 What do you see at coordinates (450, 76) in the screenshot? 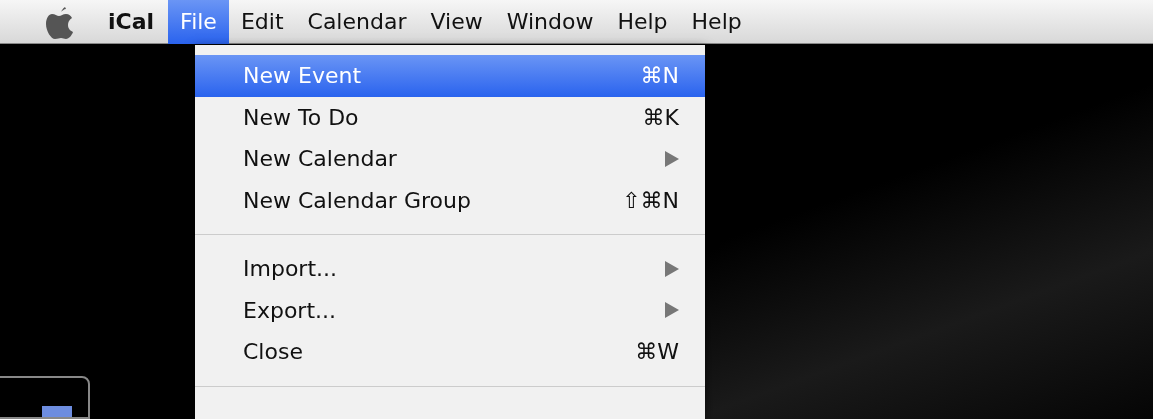
I see `menu-item: New Event ⌘N` at bounding box center [450, 76].